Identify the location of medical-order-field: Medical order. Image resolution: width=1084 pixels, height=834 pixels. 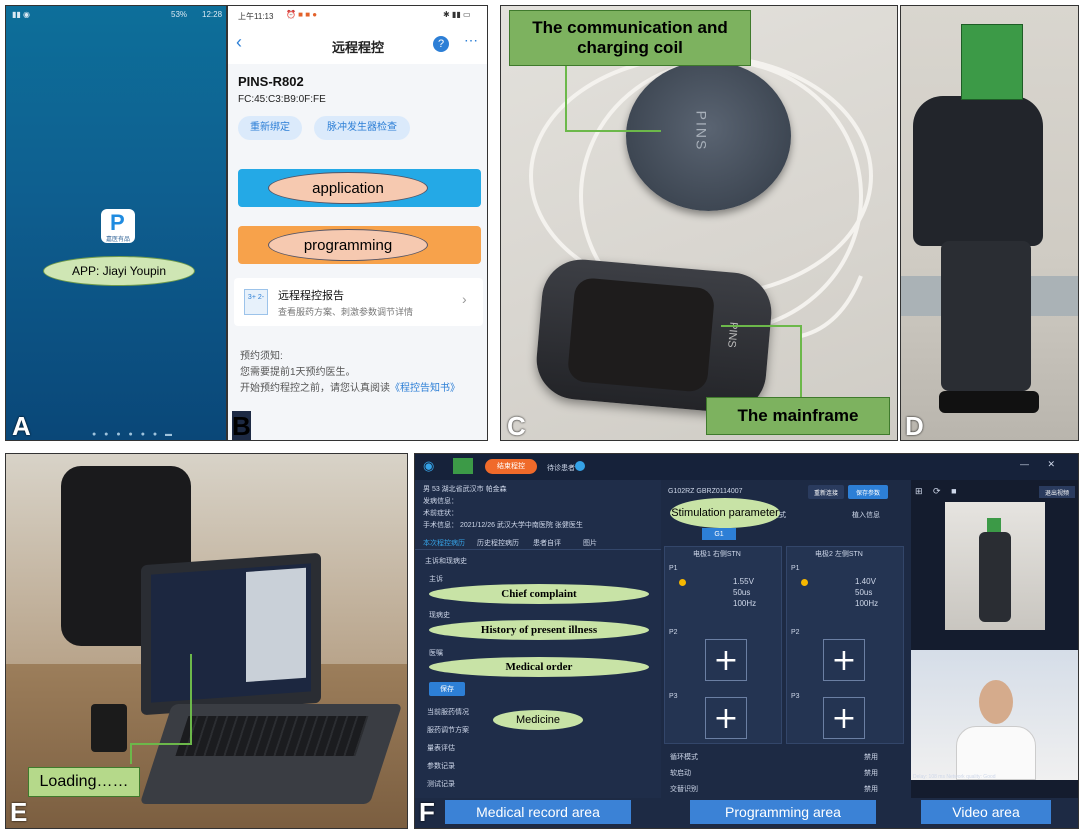
(539, 667).